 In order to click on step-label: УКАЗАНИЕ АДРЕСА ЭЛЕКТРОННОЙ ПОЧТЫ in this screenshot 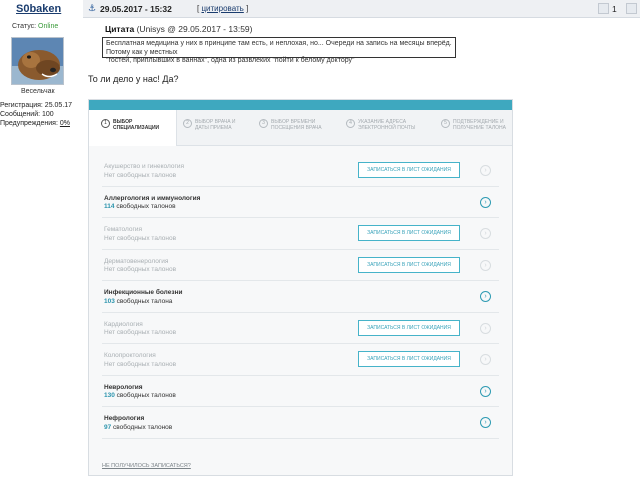, I will do `click(387, 125)`.